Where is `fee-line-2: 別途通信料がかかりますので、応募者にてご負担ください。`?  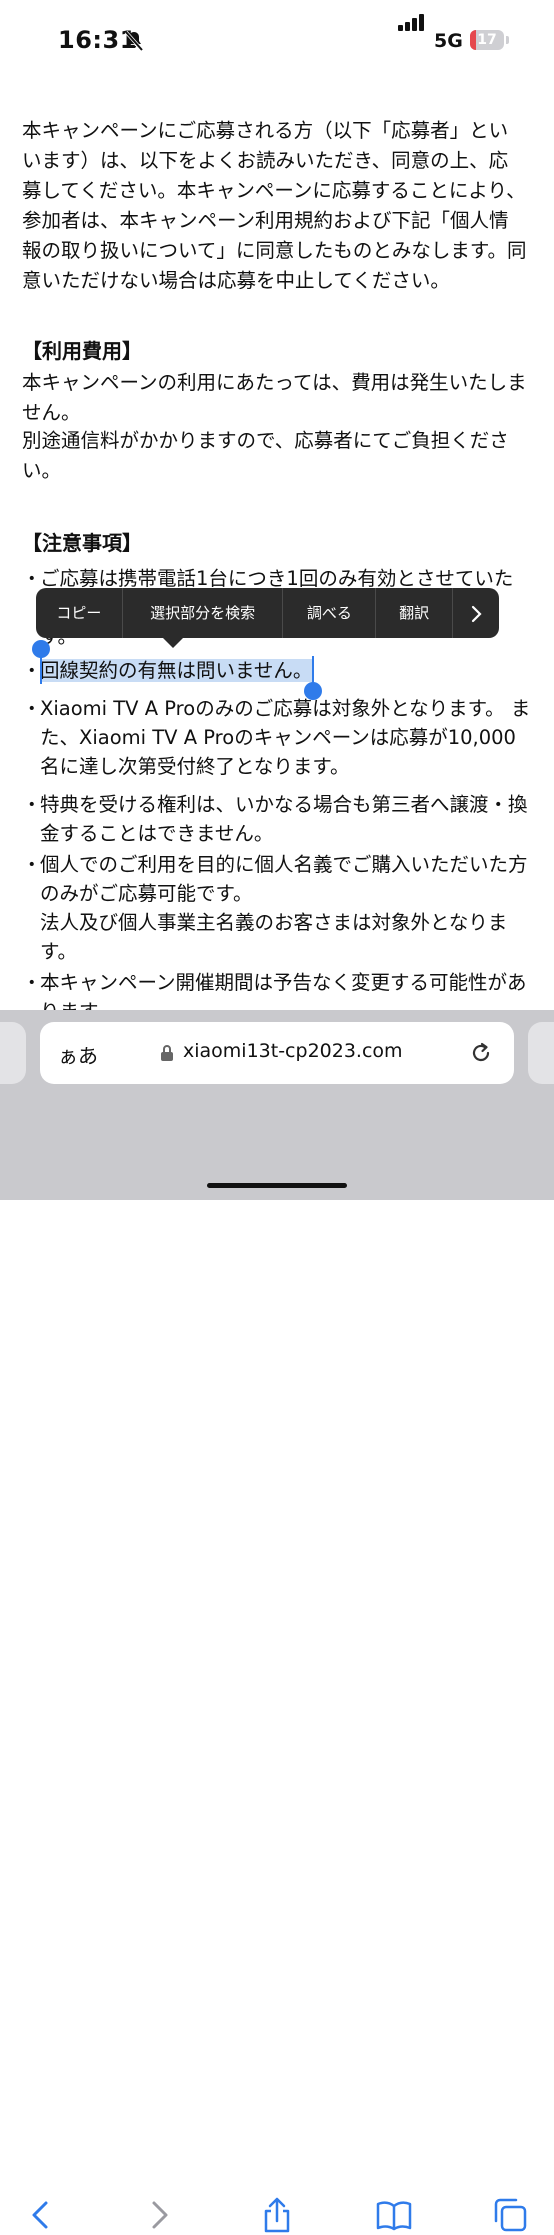 fee-line-2: 別途通信料がかかりますので、応募者にてご負担ください。 is located at coordinates (265, 455).